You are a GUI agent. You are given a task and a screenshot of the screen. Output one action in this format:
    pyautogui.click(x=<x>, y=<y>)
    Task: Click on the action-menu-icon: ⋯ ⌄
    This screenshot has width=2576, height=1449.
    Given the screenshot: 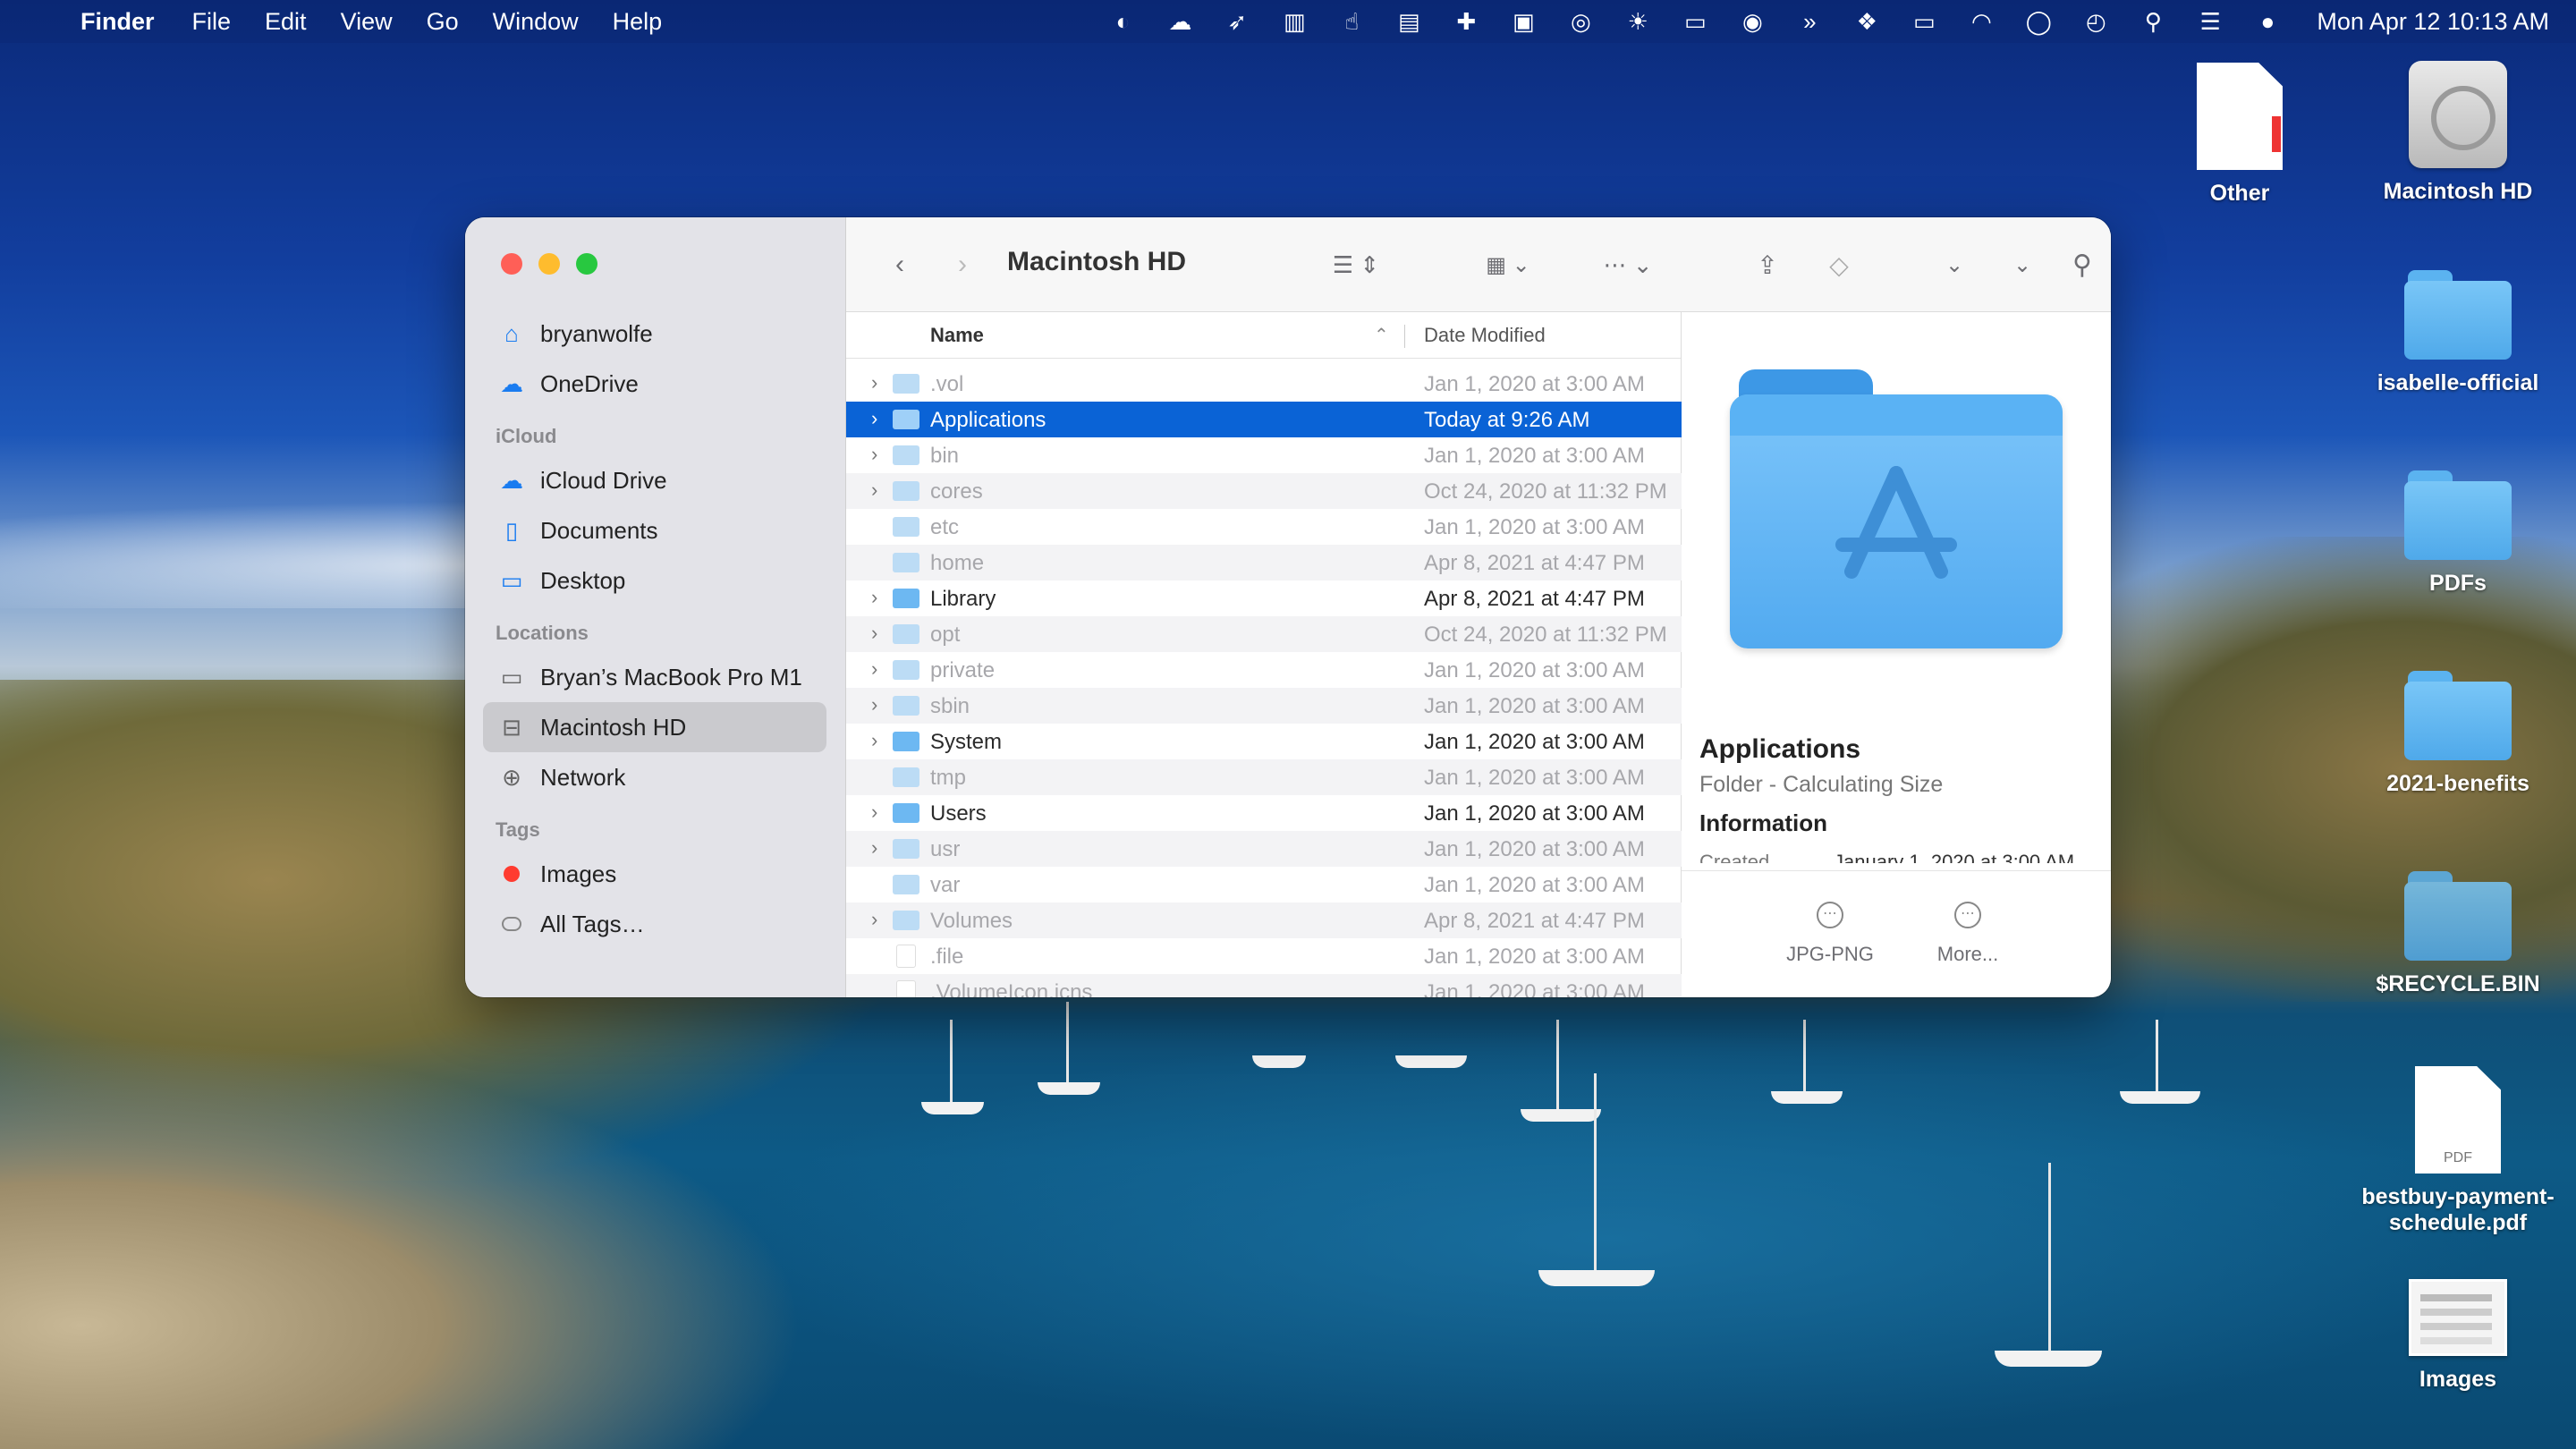 What is the action you would take?
    pyautogui.click(x=1628, y=264)
    